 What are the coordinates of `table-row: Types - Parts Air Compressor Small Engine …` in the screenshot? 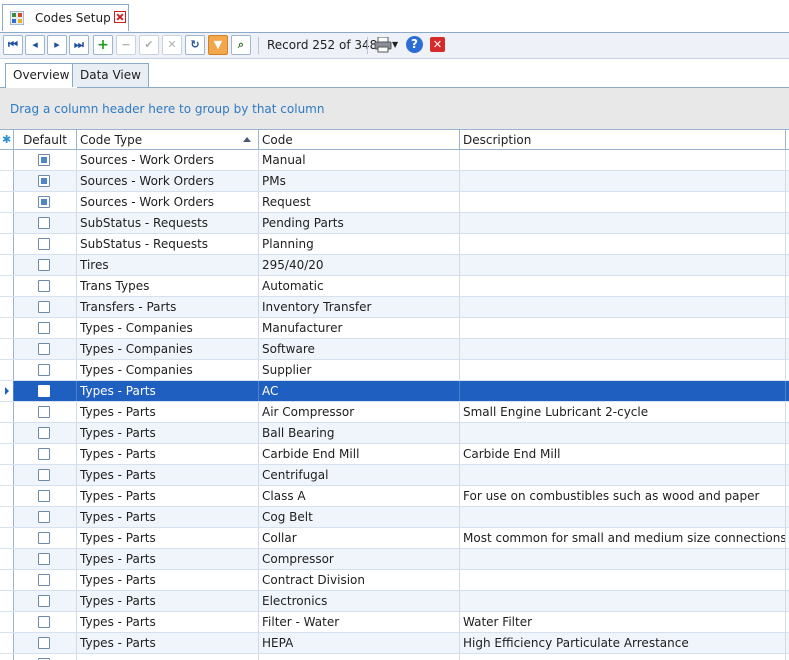 It's located at (394, 412).